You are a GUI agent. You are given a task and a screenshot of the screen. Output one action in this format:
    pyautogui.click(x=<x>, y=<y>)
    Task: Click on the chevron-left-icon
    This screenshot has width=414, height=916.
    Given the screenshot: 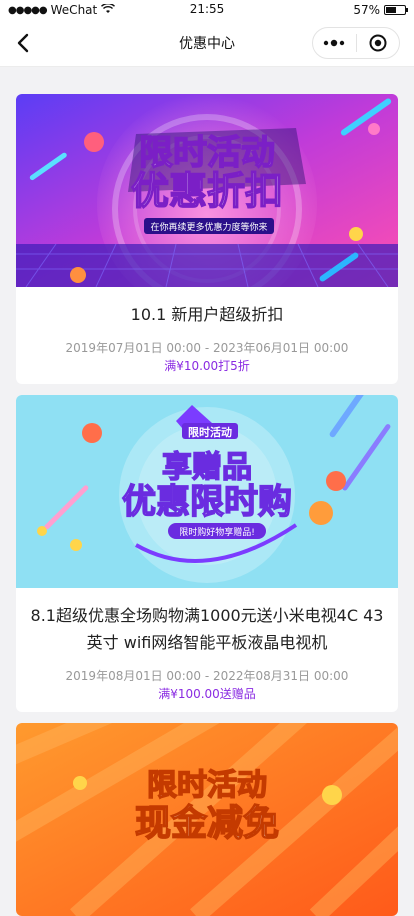 What is the action you would take?
    pyautogui.click(x=23, y=43)
    